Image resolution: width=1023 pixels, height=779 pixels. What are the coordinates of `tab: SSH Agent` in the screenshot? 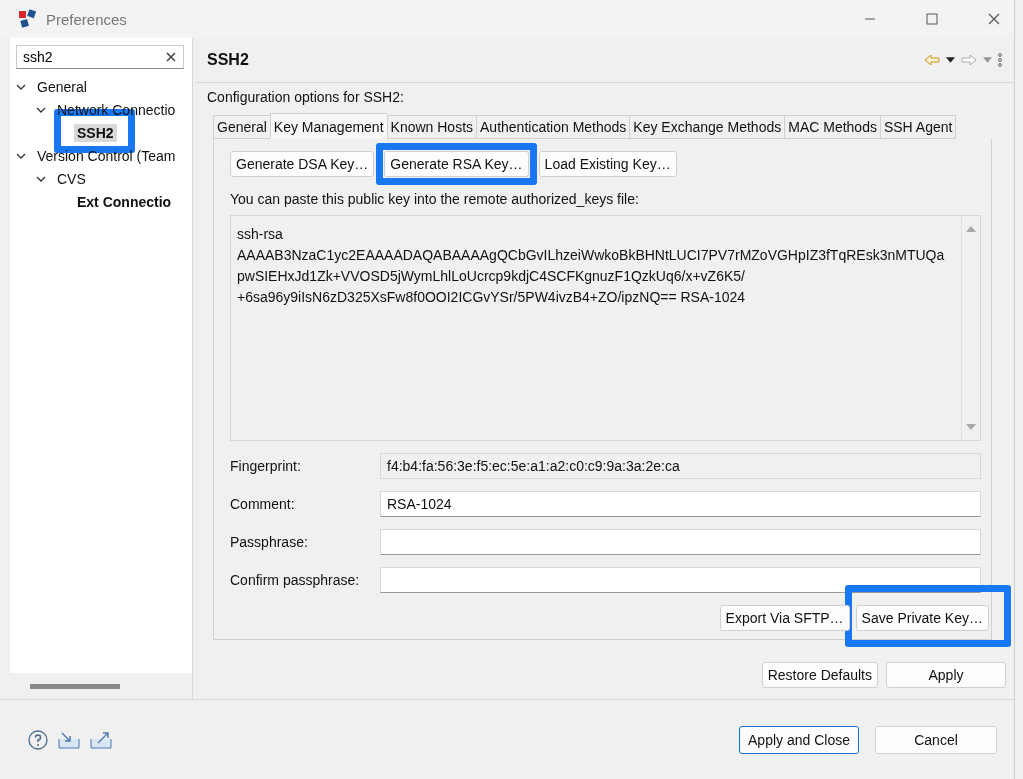 It's located at (918, 127).